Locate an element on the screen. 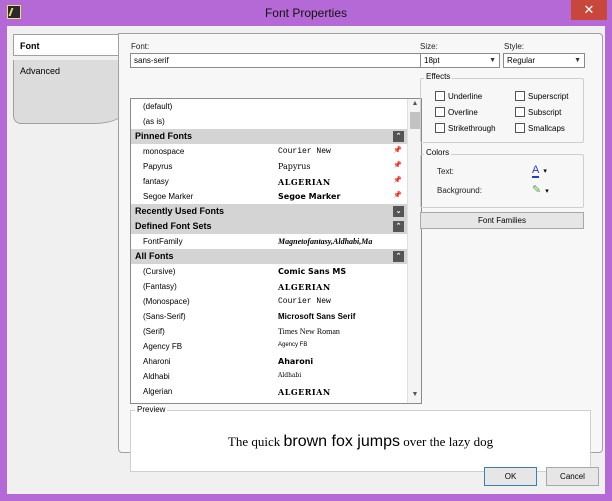 The height and width of the screenshot is (501, 612). font-item-preview: Aldhabi is located at coordinates (290, 375).